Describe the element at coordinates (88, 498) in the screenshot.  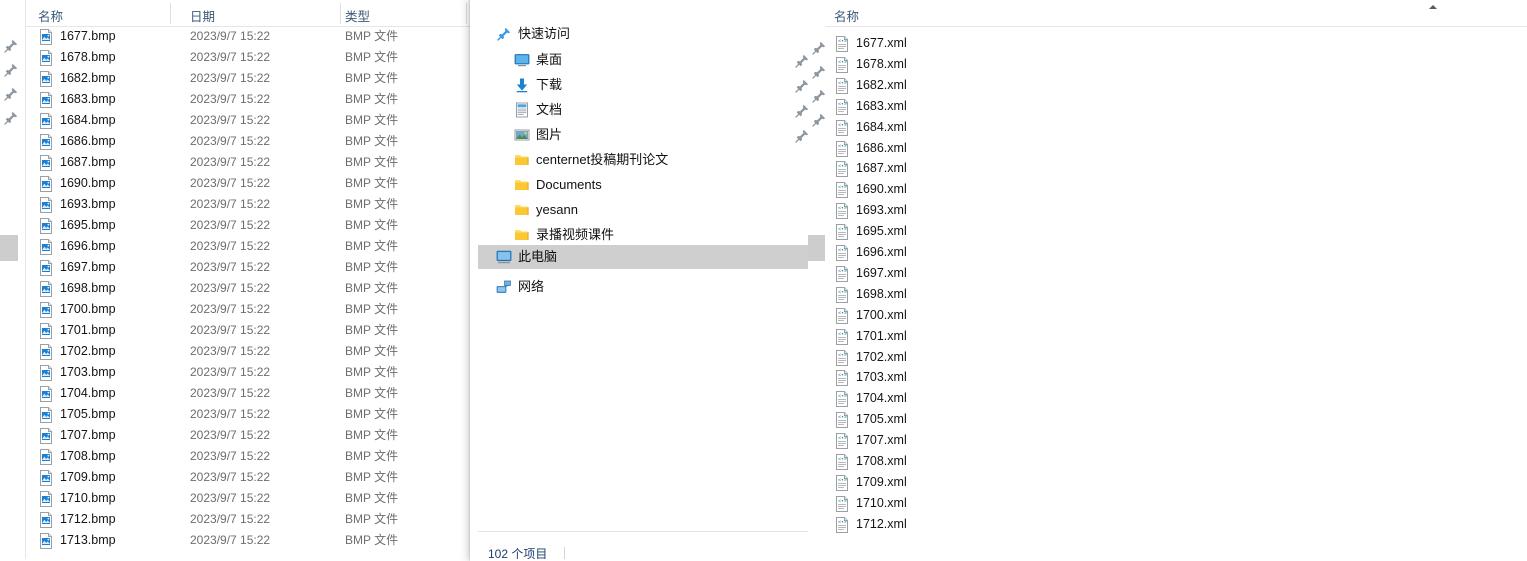
I see `file-name: 1710.bmp` at that location.